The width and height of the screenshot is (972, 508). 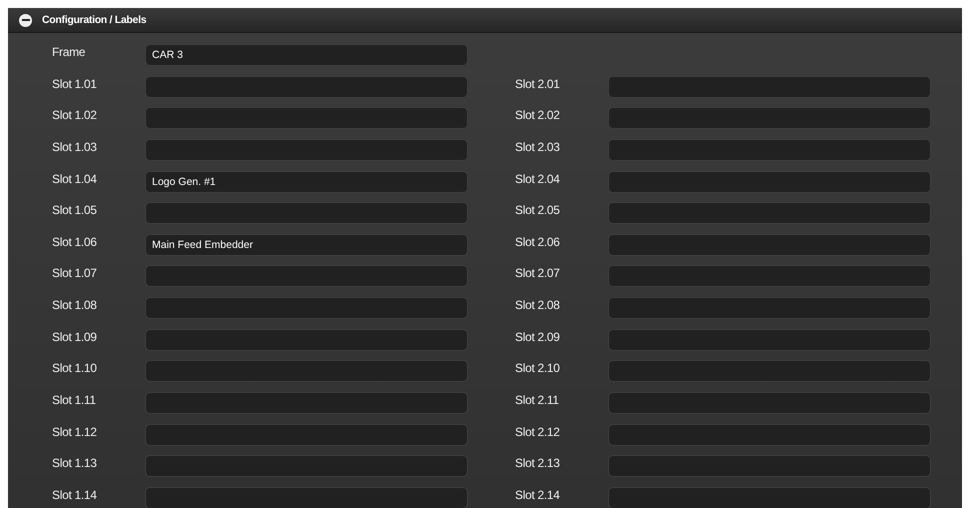 I want to click on collapse-button, so click(x=25, y=20).